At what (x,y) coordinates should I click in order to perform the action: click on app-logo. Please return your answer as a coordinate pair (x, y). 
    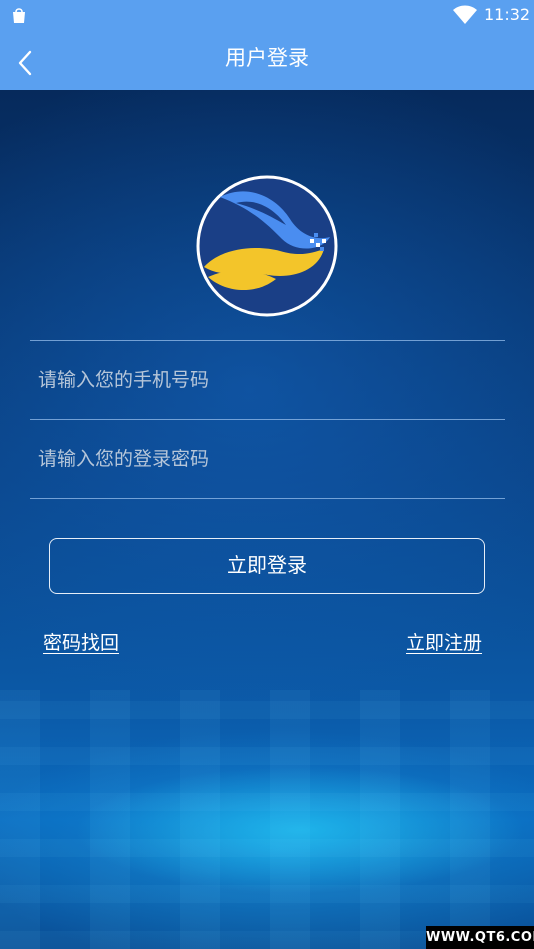
    Looking at the image, I should click on (267, 246).